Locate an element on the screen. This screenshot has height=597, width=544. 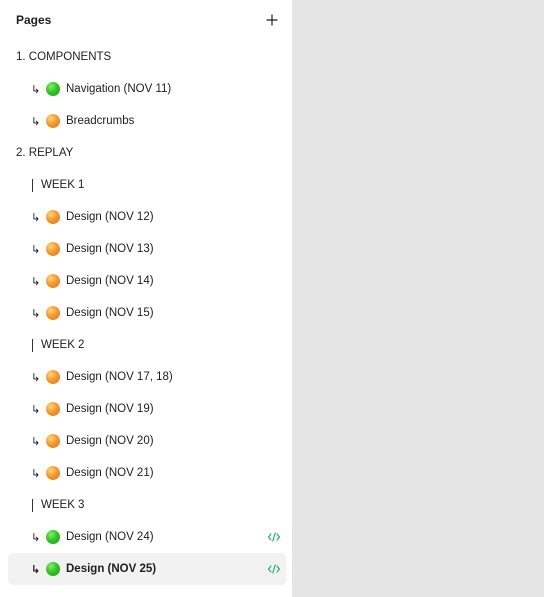
page-row: ↳ Design (NOV 20) is located at coordinates (147, 441).